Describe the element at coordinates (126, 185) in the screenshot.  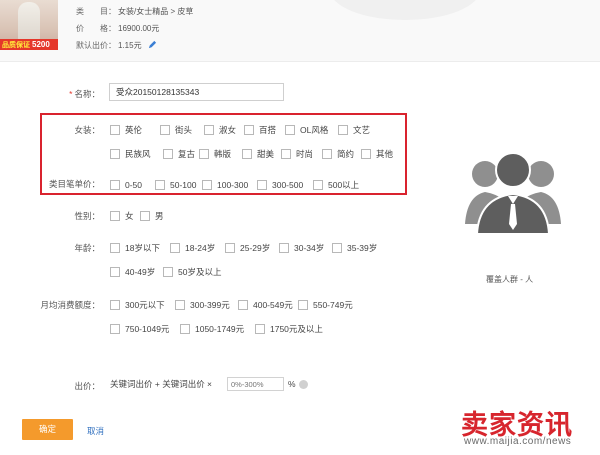
I see `category-price-option: 0-50` at that location.